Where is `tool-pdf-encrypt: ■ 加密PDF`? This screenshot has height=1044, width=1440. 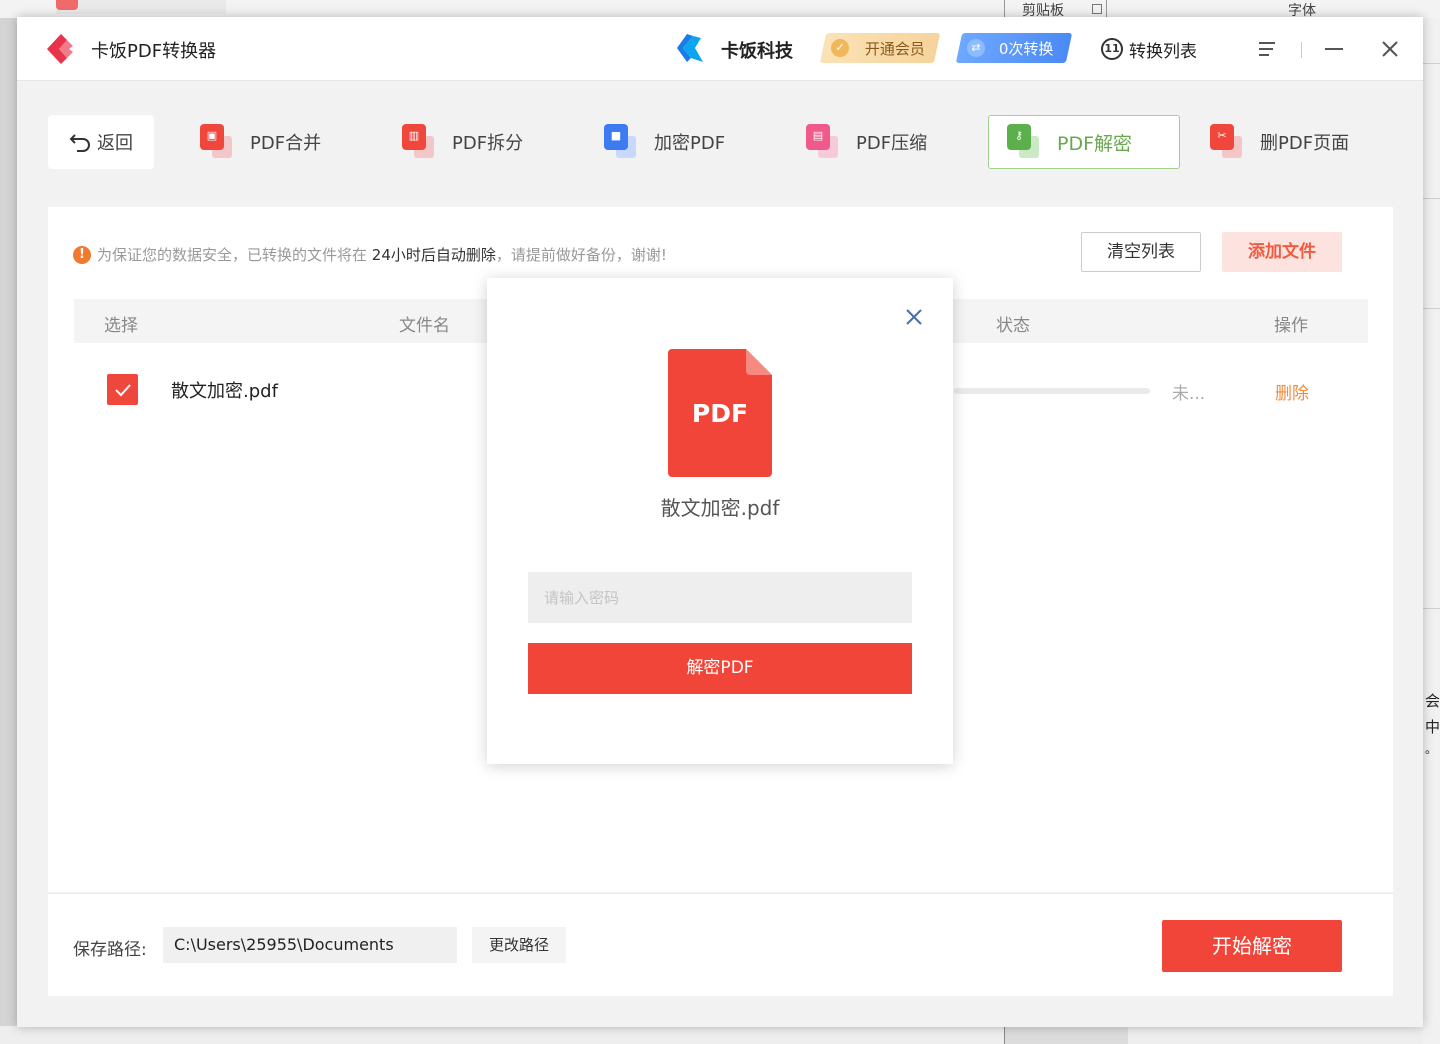 tool-pdf-encrypt: ■ 加密PDF is located at coordinates (664, 142).